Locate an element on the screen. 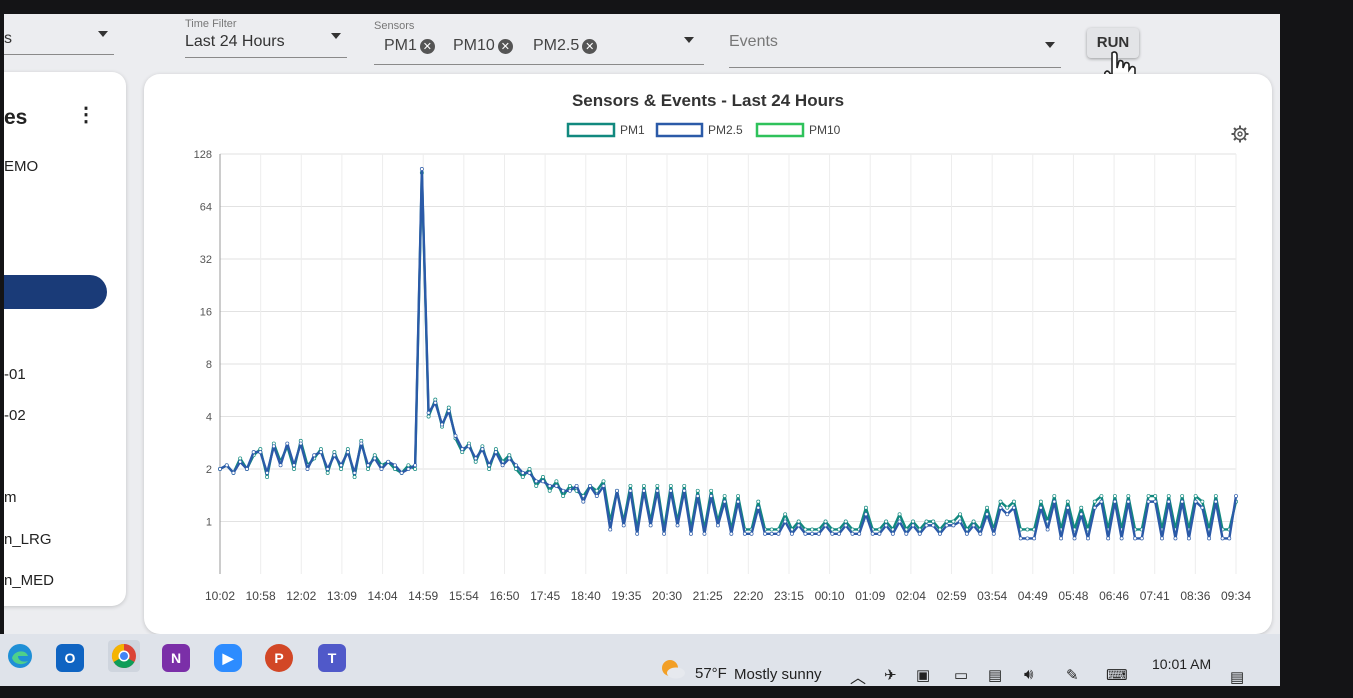 The width and height of the screenshot is (1353, 698). gear-icon is located at coordinates (1240, 134).